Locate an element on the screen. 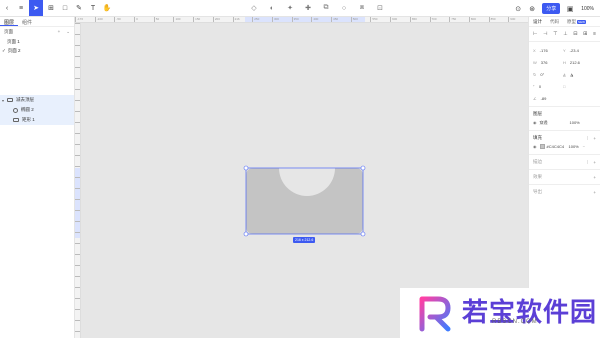 The image size is (600, 338). fill-section: 填充 ⁞ + ◉ #C4C4C4 100% − is located at coordinates (564, 142).